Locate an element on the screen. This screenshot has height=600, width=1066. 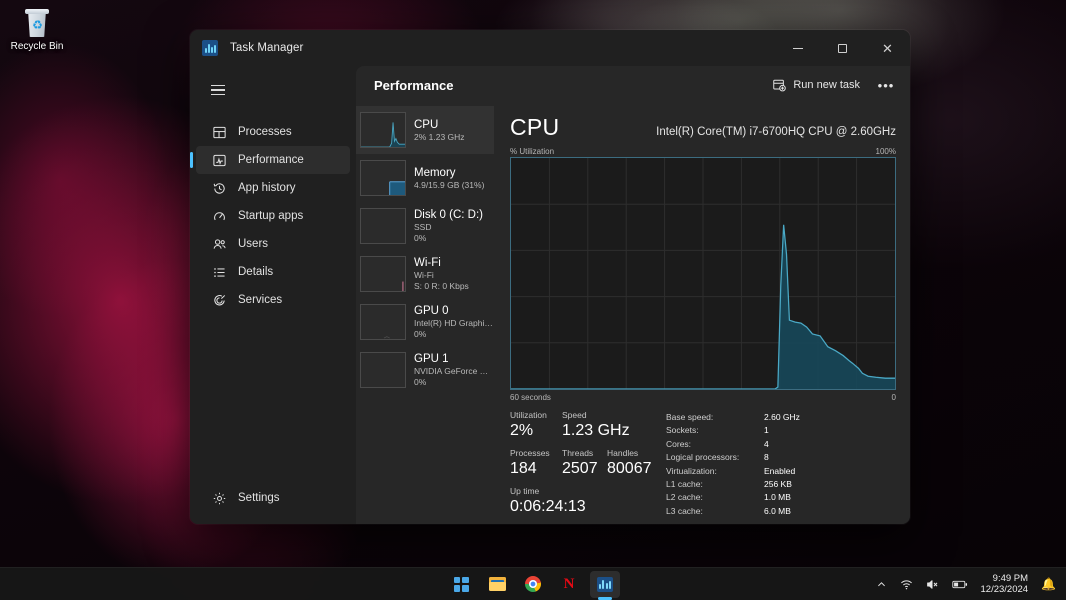
taskbar-file-explorer is located at coordinates (497, 584).